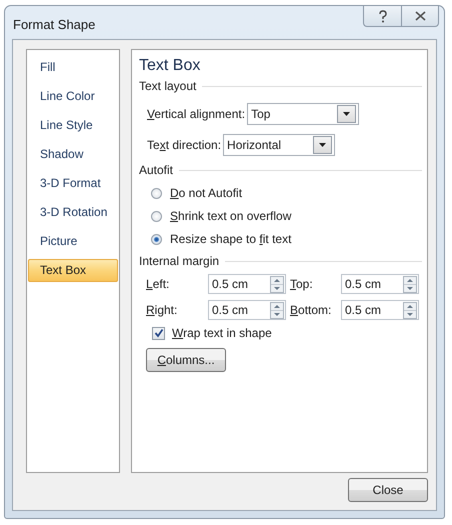  What do you see at coordinates (222, 333) in the screenshot?
I see `checkbox-label: Wrap text in shape` at bounding box center [222, 333].